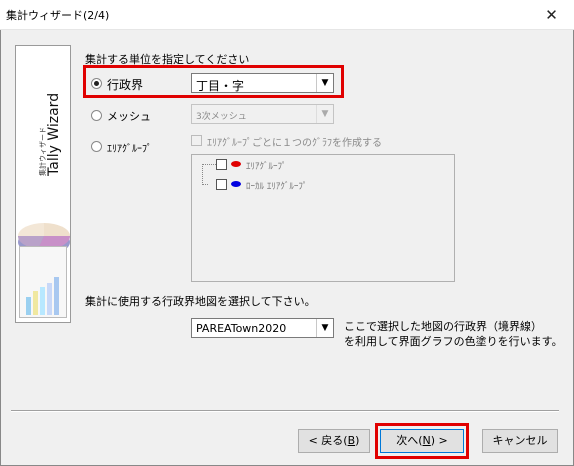 The image size is (574, 466). What do you see at coordinates (96, 146) in the screenshot?
I see `radio-area-group` at bounding box center [96, 146].